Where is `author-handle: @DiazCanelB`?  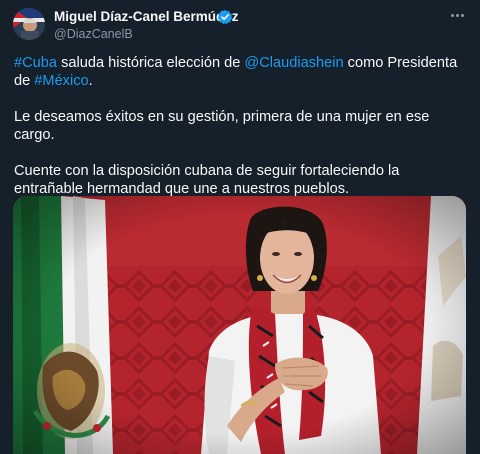
author-handle: @DiazCanelB is located at coordinates (93, 34).